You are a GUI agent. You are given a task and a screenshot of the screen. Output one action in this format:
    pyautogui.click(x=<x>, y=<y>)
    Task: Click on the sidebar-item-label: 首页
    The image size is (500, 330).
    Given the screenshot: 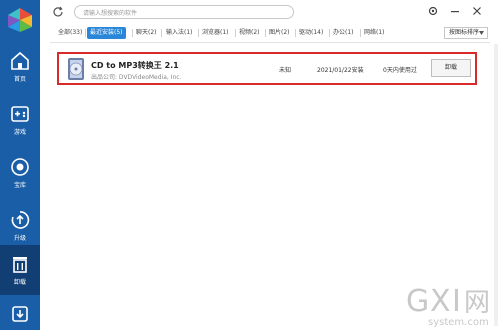 What is the action you would take?
    pyautogui.click(x=19, y=79)
    